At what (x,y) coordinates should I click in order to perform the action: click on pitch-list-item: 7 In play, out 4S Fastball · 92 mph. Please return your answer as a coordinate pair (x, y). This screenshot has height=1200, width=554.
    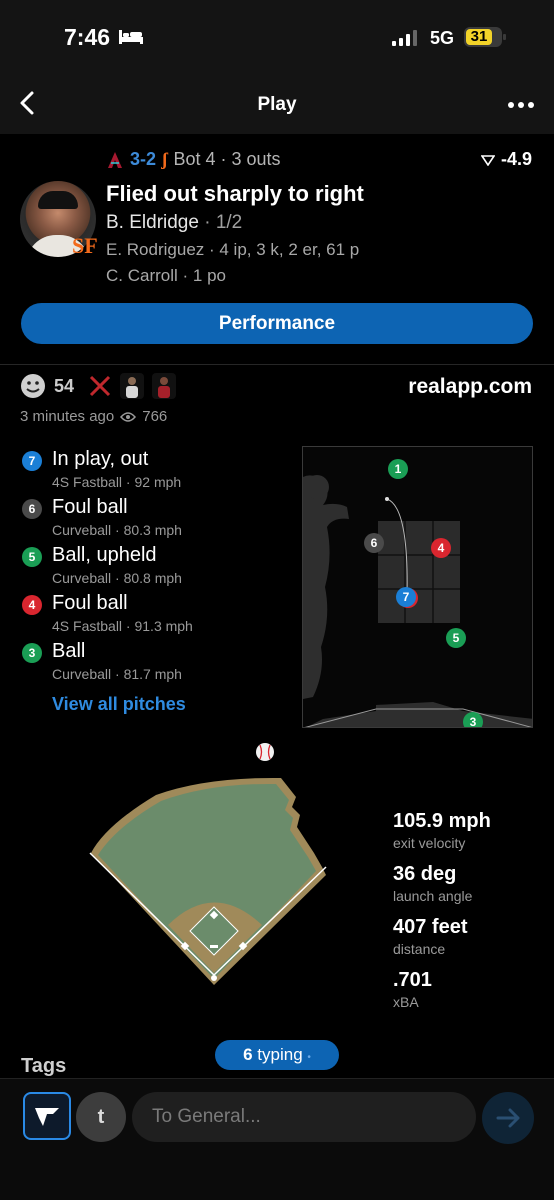
    Looking at the image, I should click on (150, 470).